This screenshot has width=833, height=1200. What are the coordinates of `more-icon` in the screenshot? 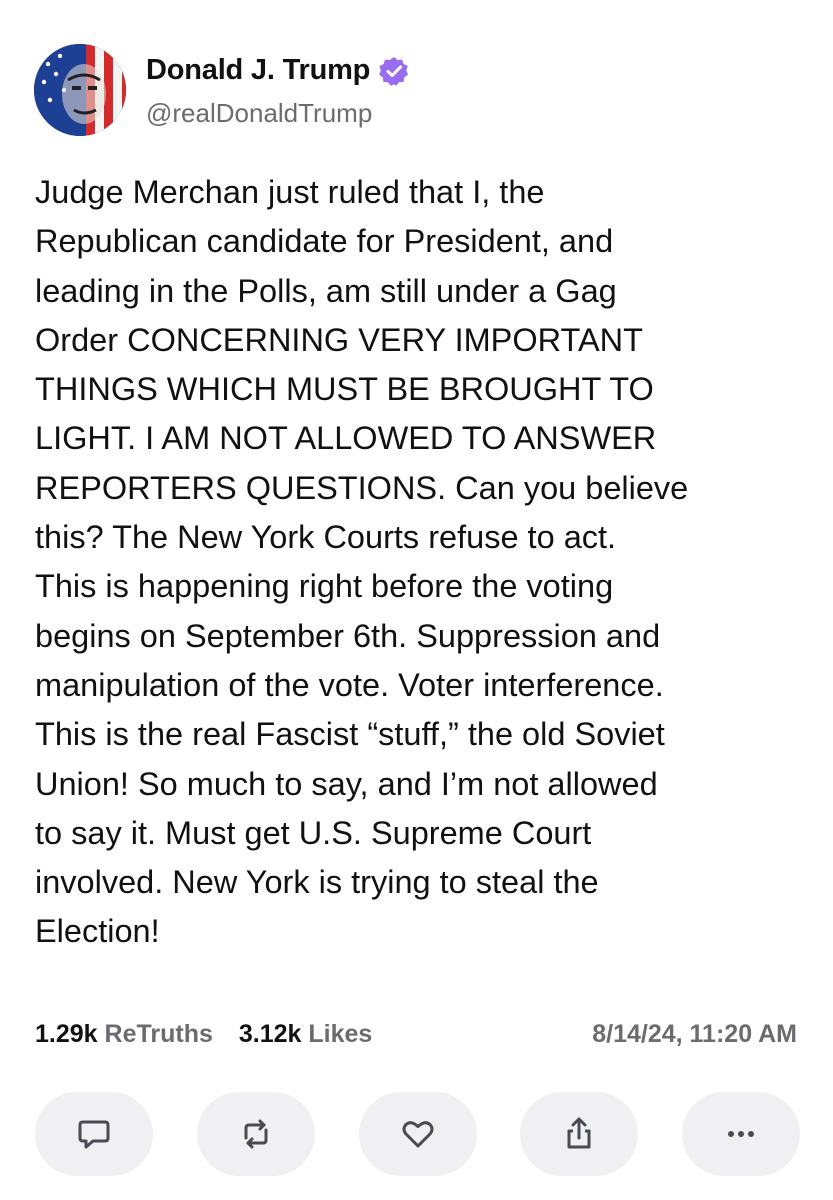 It's located at (741, 1134).